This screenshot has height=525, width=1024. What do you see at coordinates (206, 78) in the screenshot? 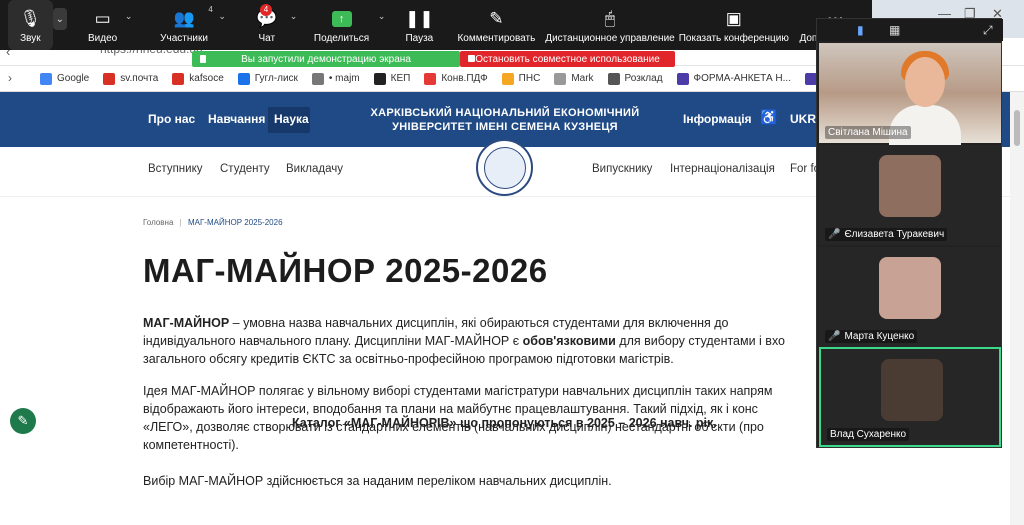
I see `bookmark-label: kafsoce` at bounding box center [206, 78].